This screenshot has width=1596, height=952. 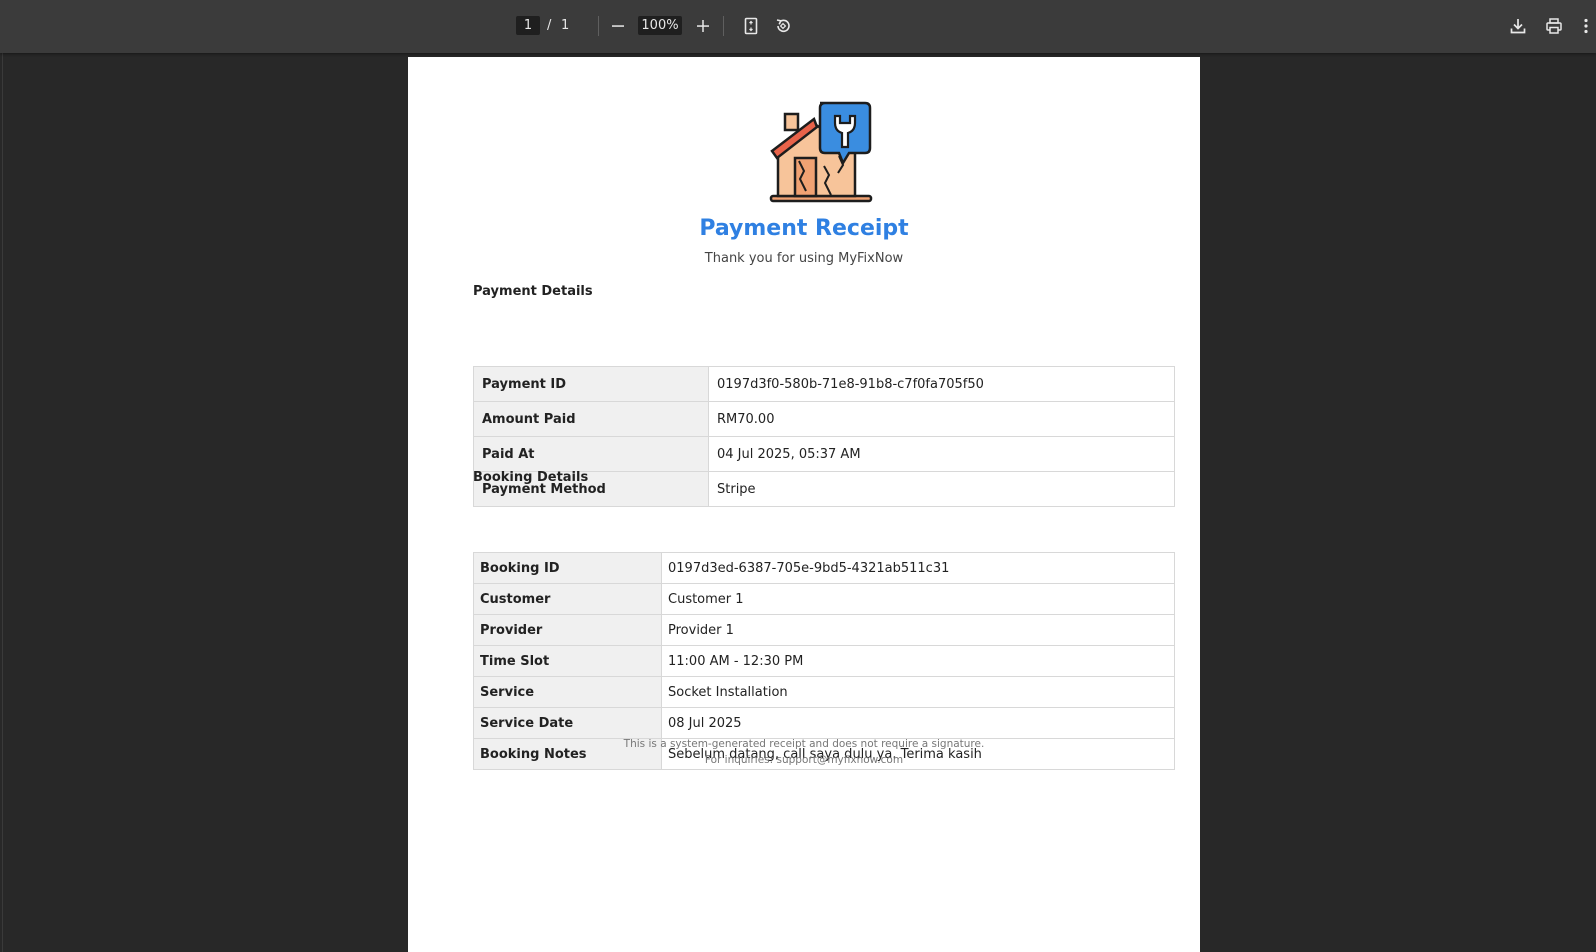 I want to click on table-row: Time Slot 11:00 AM - 12:30 PM, so click(x=824, y=661).